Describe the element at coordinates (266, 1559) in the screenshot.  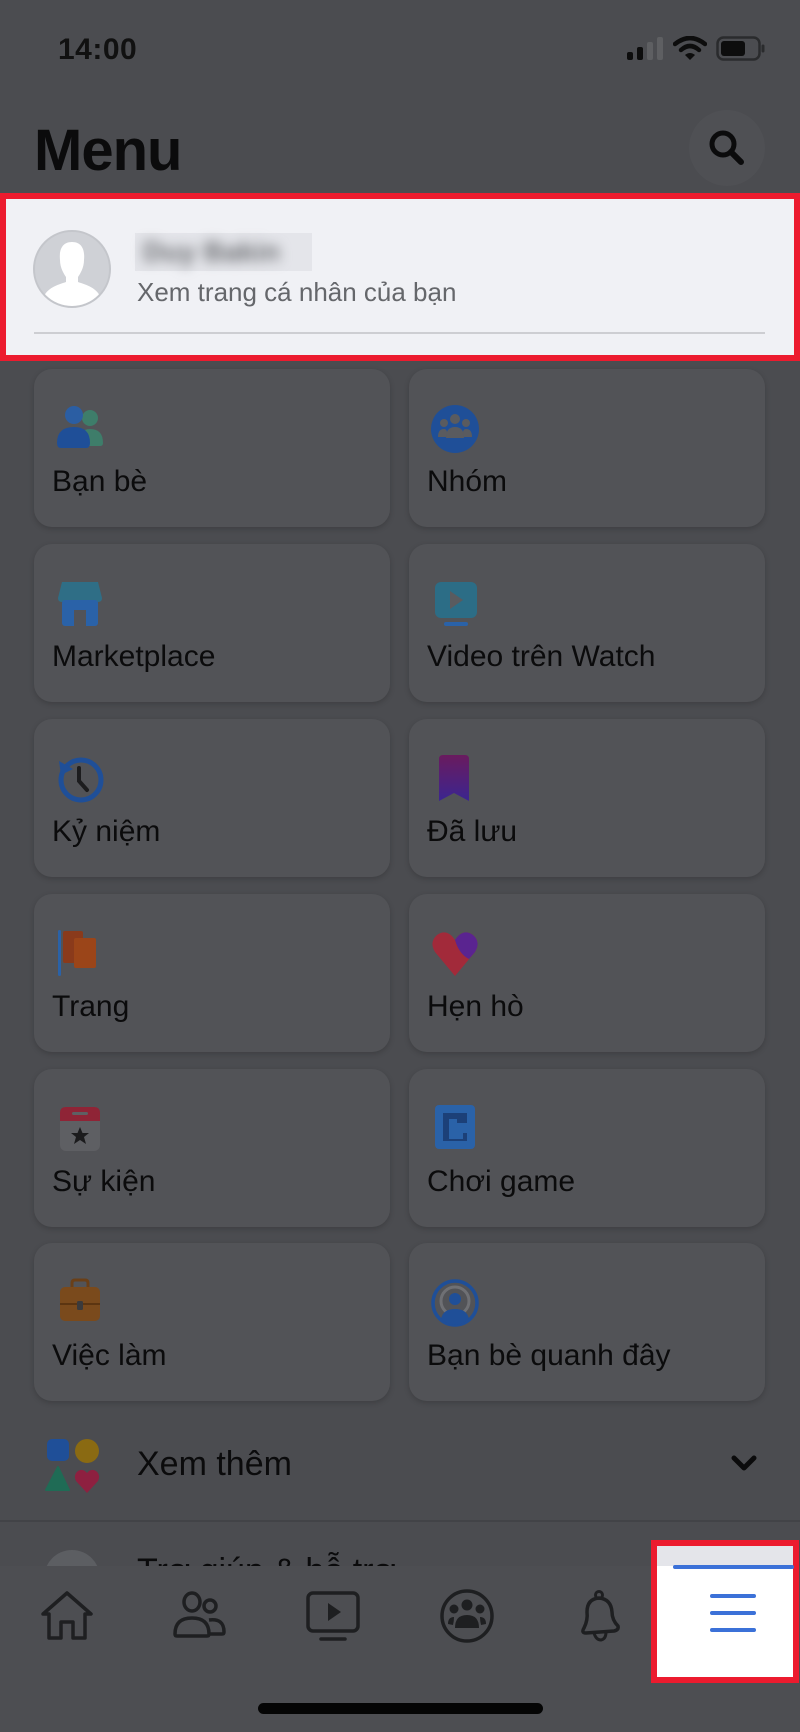
I see `help-support-label: Trợ giúp & hỗ trợ` at that location.